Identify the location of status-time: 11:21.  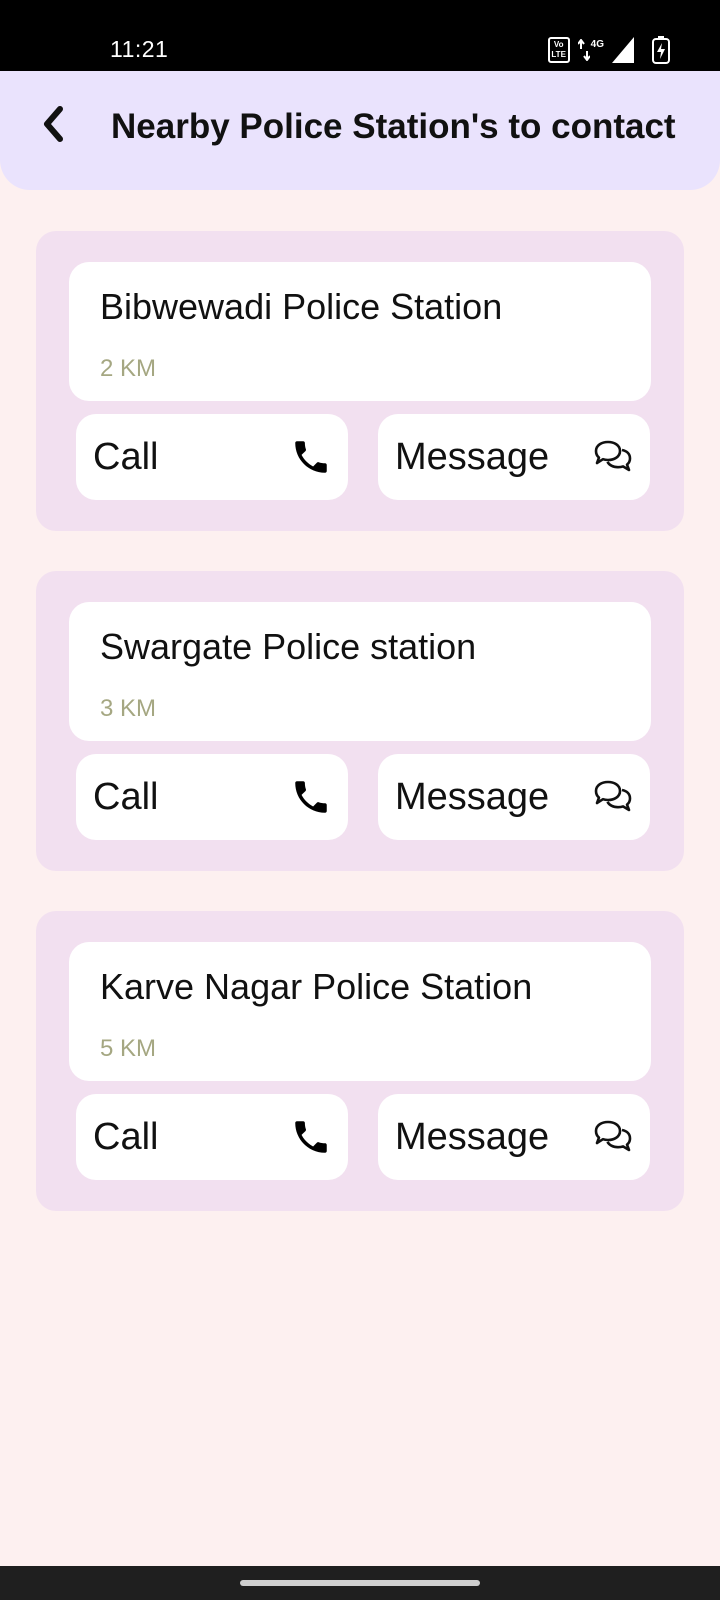
(139, 49).